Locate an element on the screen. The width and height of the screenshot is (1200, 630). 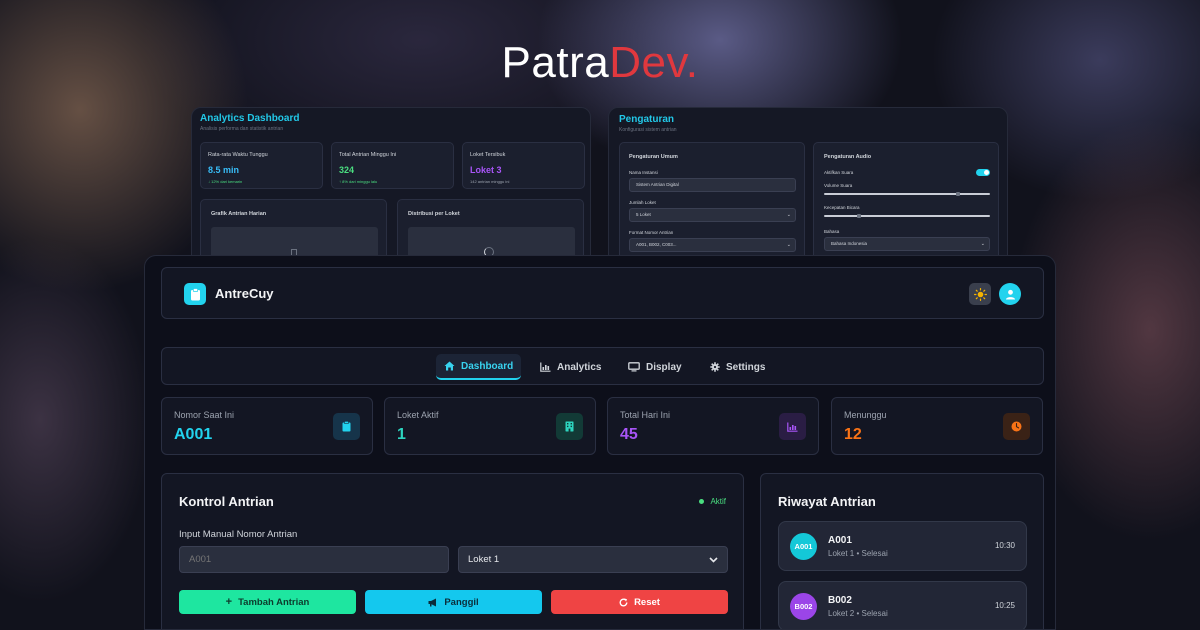
sound-toggle-label: Aktifkan Suara is located at coordinates (839, 172).